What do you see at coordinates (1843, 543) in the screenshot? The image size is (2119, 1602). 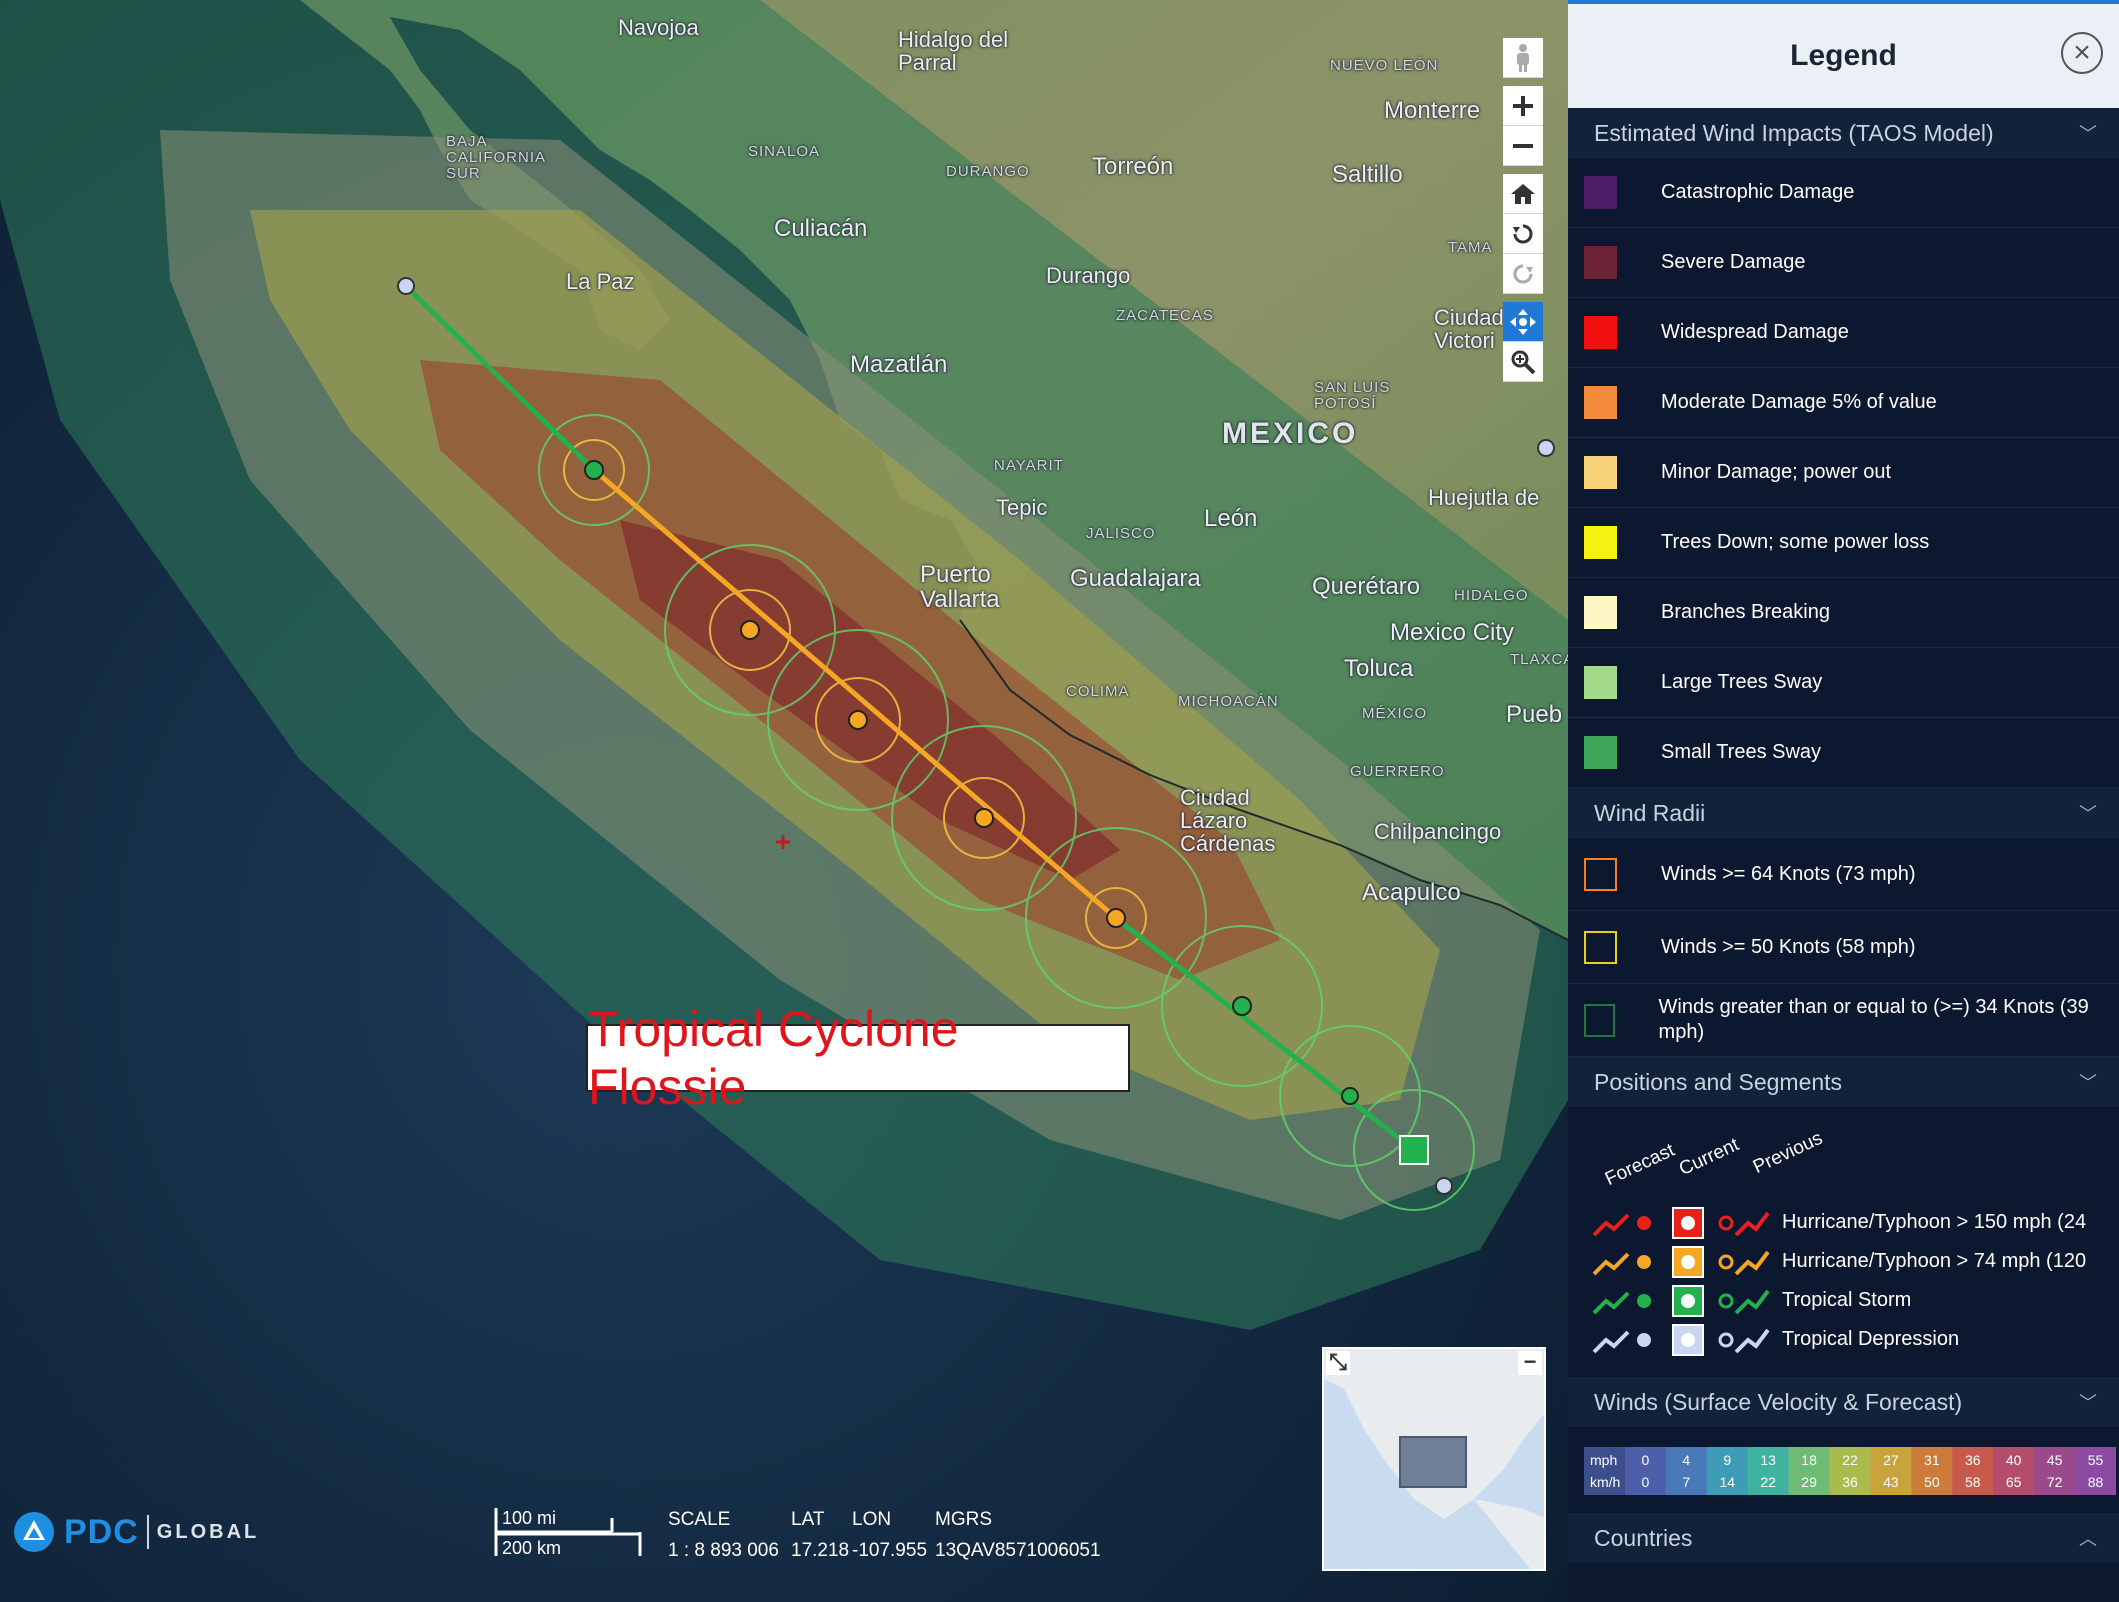 I see `legend-item-wind-impact: Trees Down; some power loss` at bounding box center [1843, 543].